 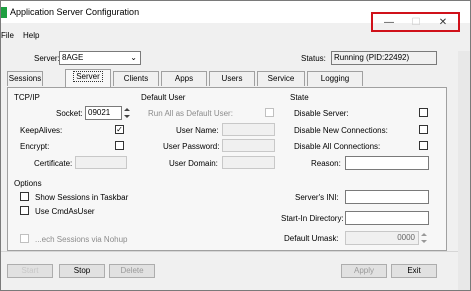 I want to click on keepalives-checkbox: ✓, so click(x=119, y=129).